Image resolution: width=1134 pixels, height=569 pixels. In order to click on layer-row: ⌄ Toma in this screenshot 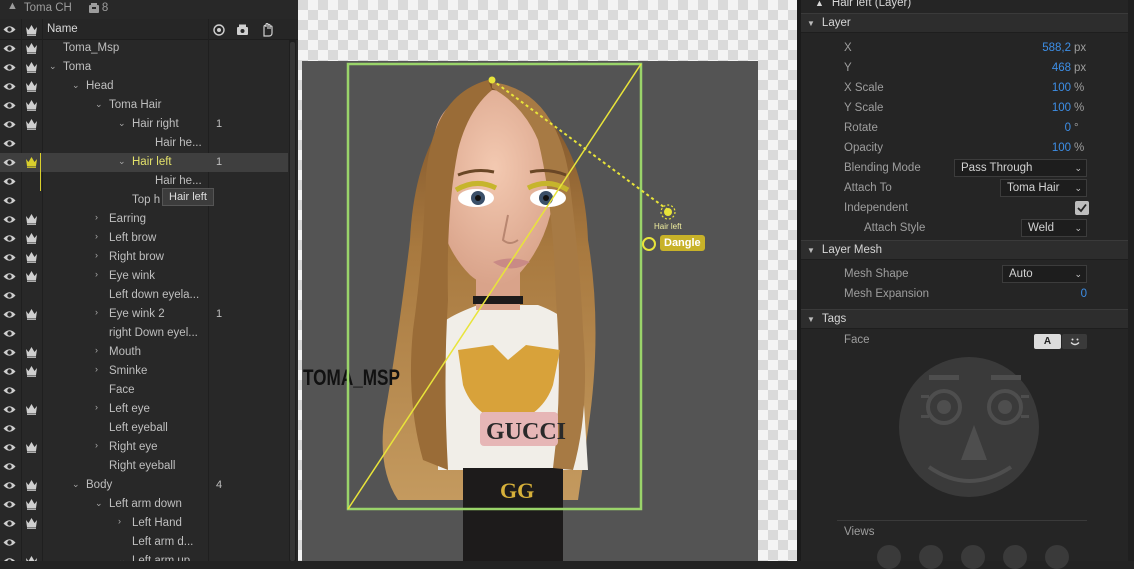, I will do `click(144, 67)`.